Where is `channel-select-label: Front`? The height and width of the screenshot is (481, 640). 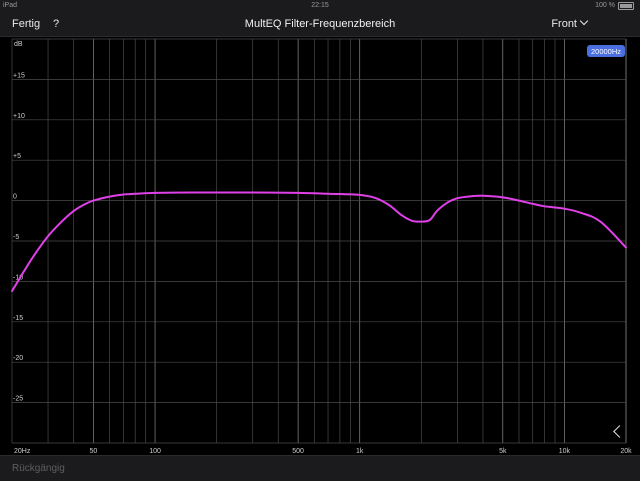
channel-select-label: Front is located at coordinates (564, 24).